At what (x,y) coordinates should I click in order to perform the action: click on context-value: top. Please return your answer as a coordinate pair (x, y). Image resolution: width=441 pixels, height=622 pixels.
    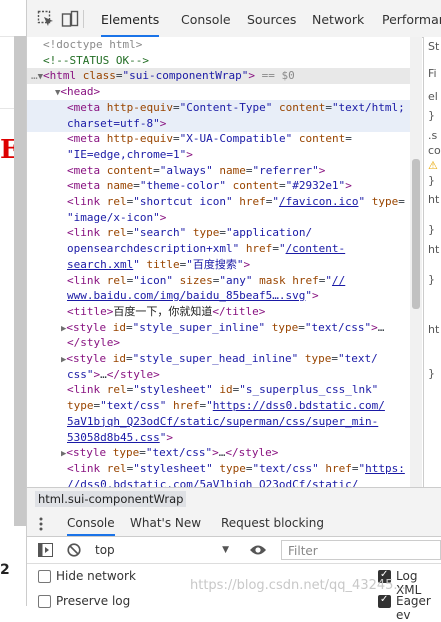
    Looking at the image, I should click on (105, 550).